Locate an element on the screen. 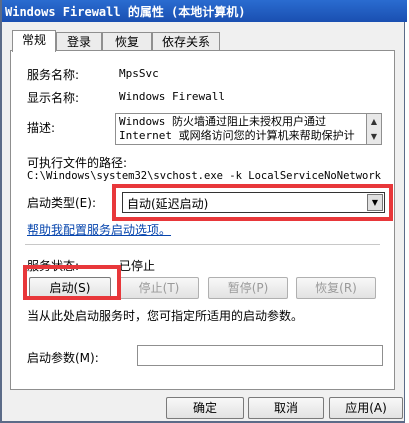  start-button: 启动(S) is located at coordinates (70, 288).